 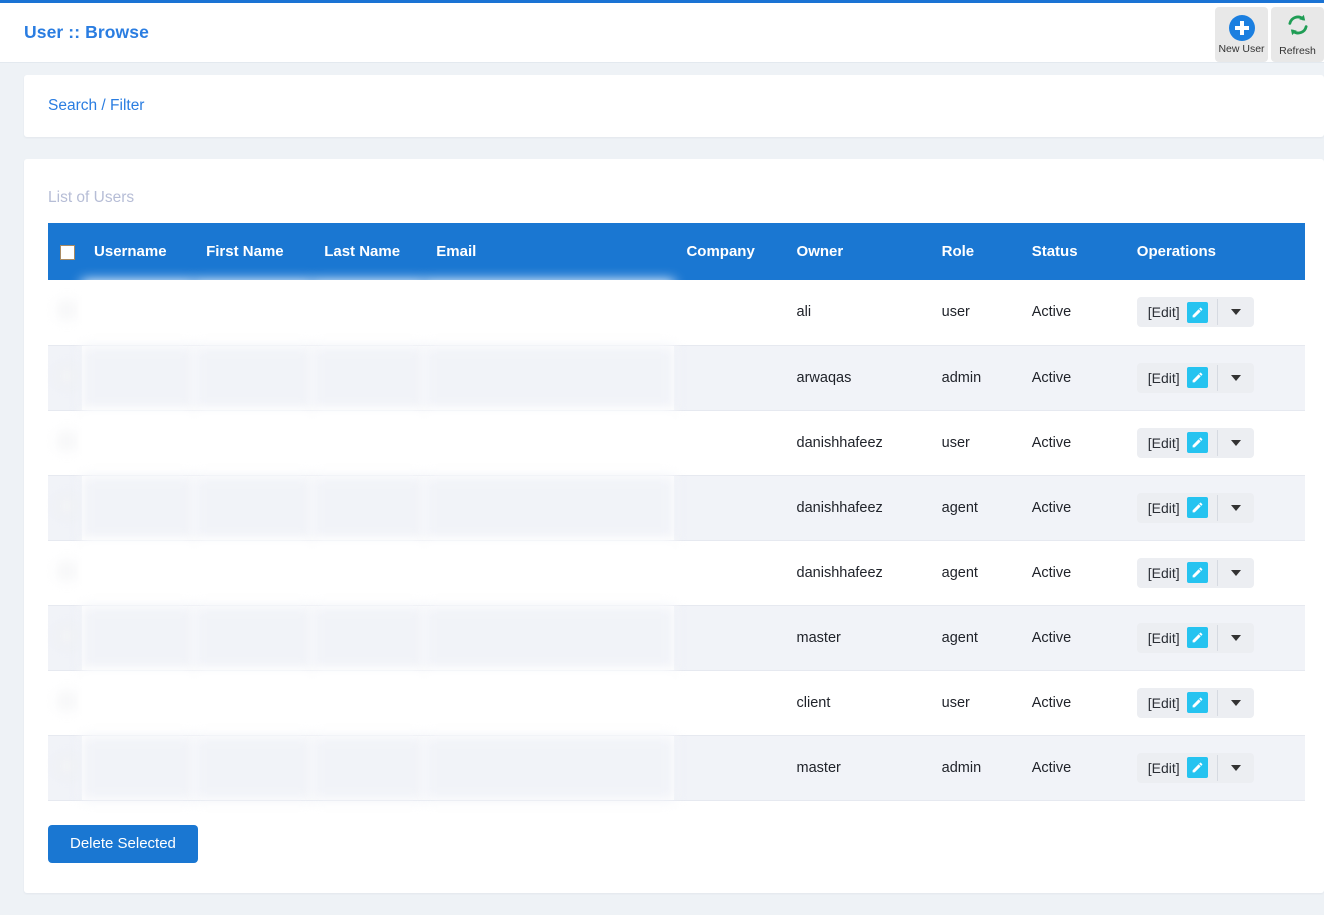 What do you see at coordinates (729, 251) in the screenshot?
I see `column-header-company: Company` at bounding box center [729, 251].